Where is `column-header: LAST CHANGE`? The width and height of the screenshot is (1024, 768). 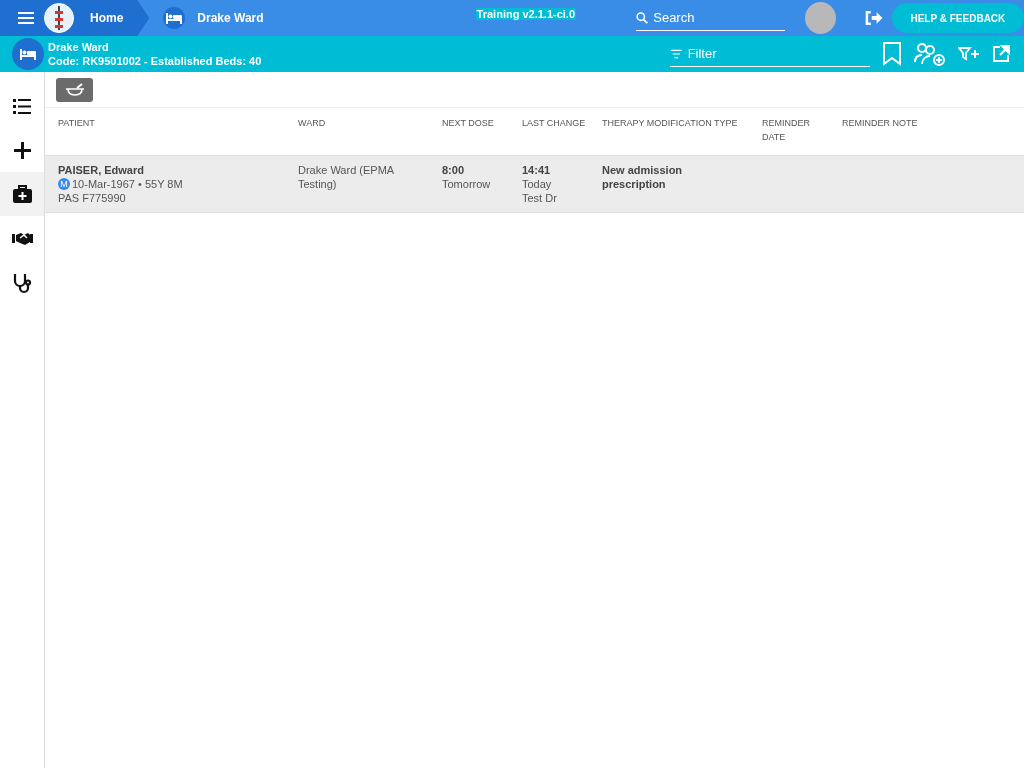 column-header: LAST CHANGE is located at coordinates (562, 123).